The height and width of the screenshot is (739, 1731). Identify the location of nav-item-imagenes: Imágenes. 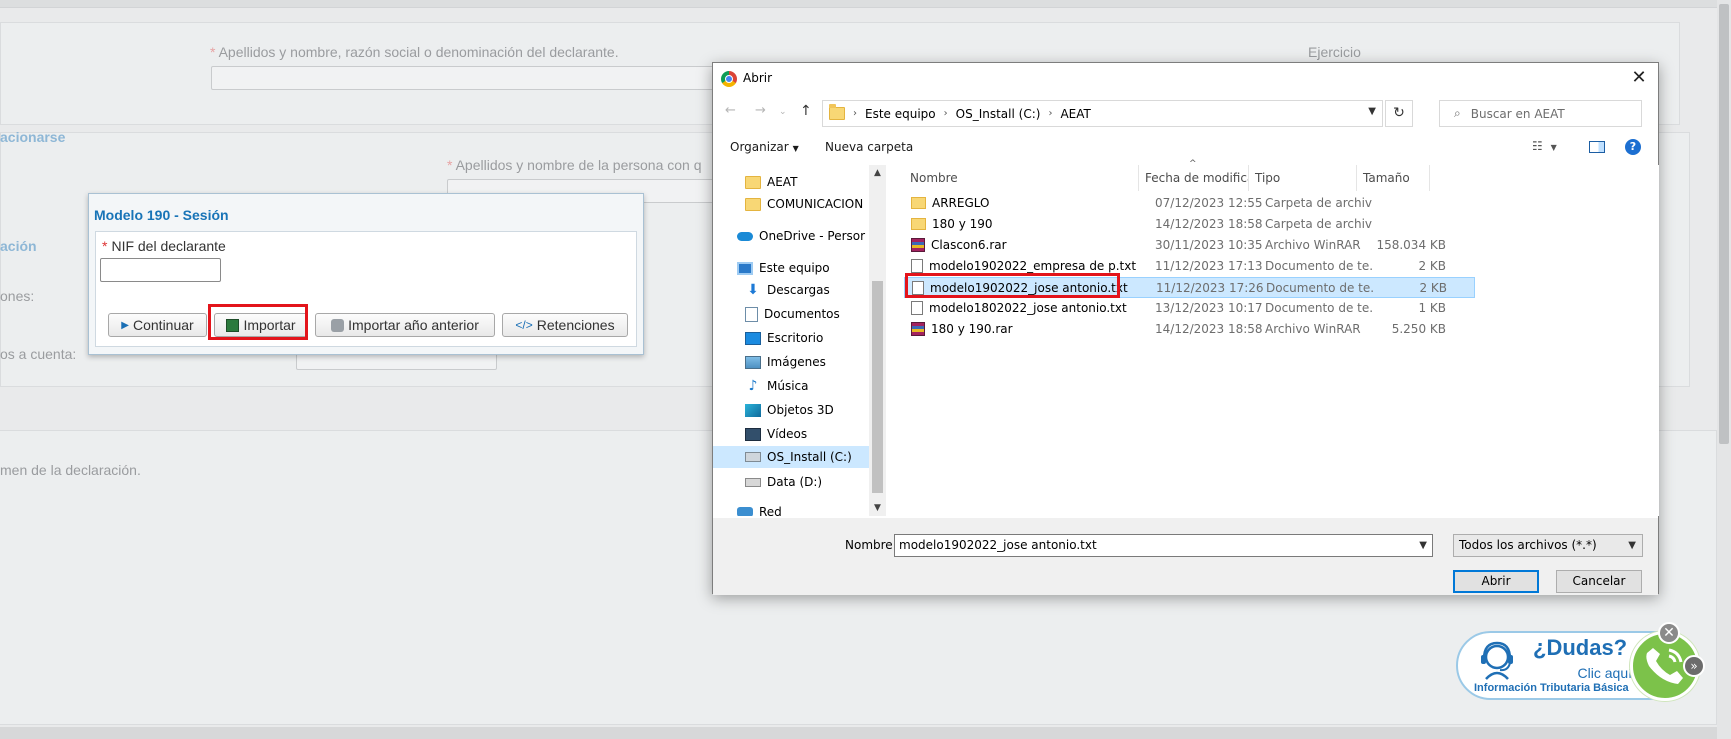
(785, 362).